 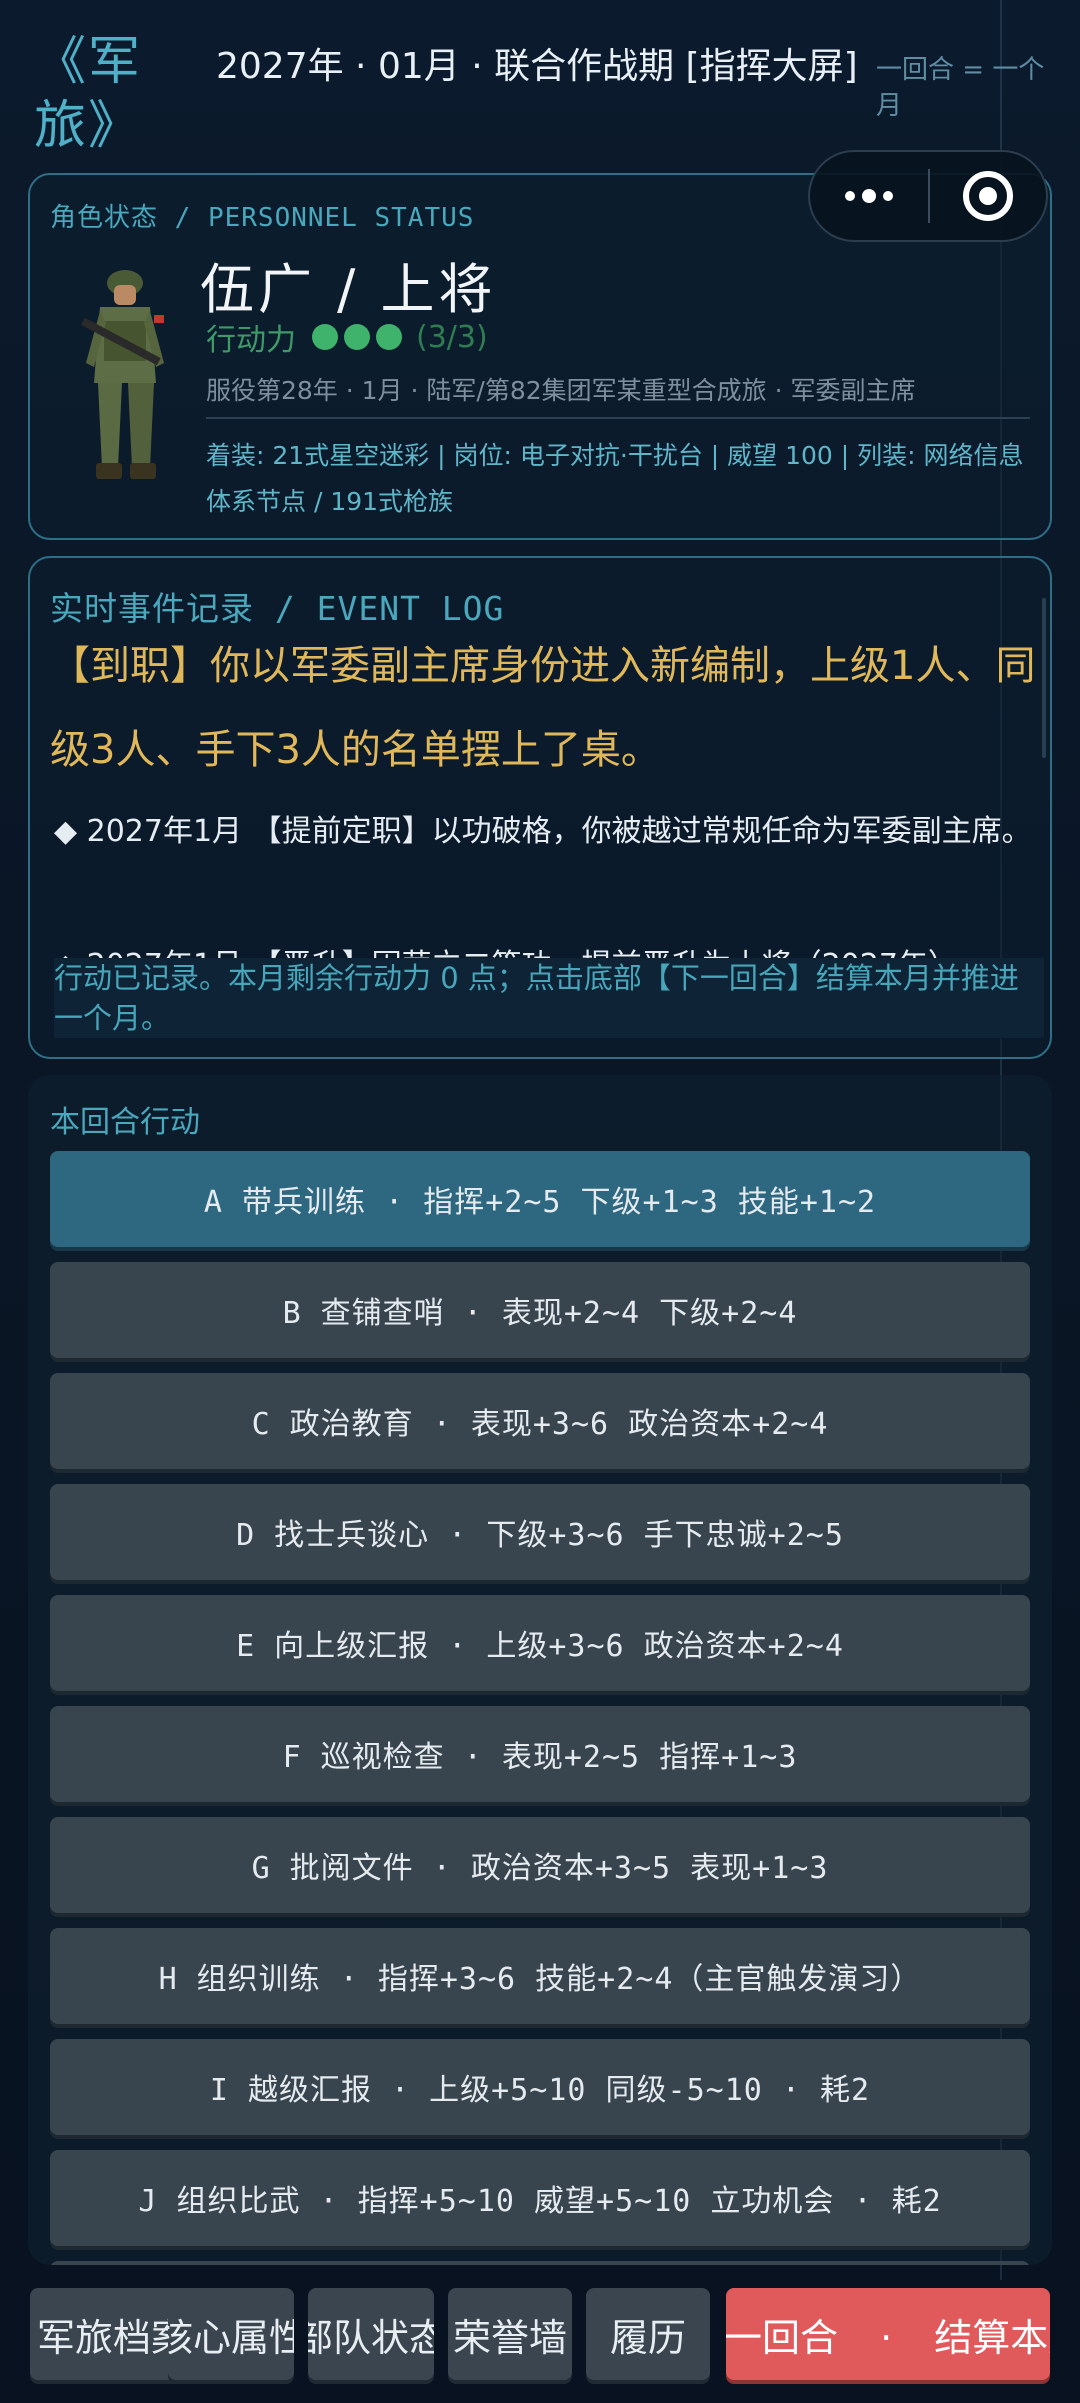 What do you see at coordinates (540, 1199) in the screenshot?
I see `action-option-button: A 带兵训练 · 指挥+2~5 下级+1~3 技能+1~2` at bounding box center [540, 1199].